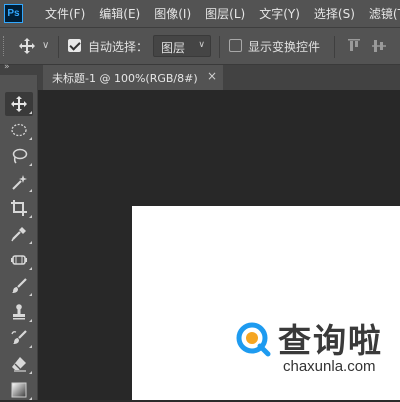  Describe the element at coordinates (173, 48) in the screenshot. I see `layer-group-select-value: 图层` at that location.